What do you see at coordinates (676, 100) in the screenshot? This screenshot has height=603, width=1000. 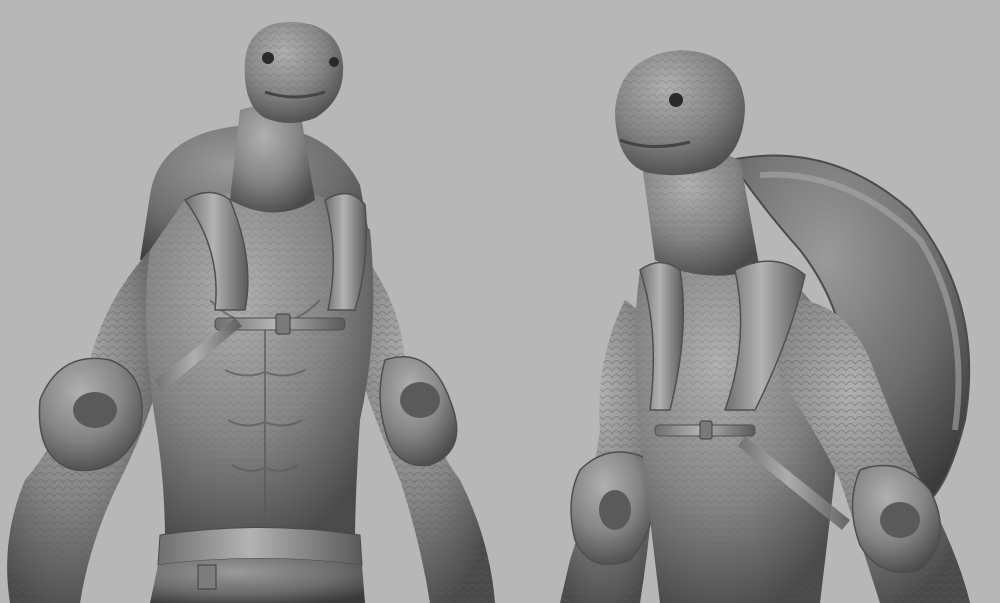 I see `eye-side` at bounding box center [676, 100].